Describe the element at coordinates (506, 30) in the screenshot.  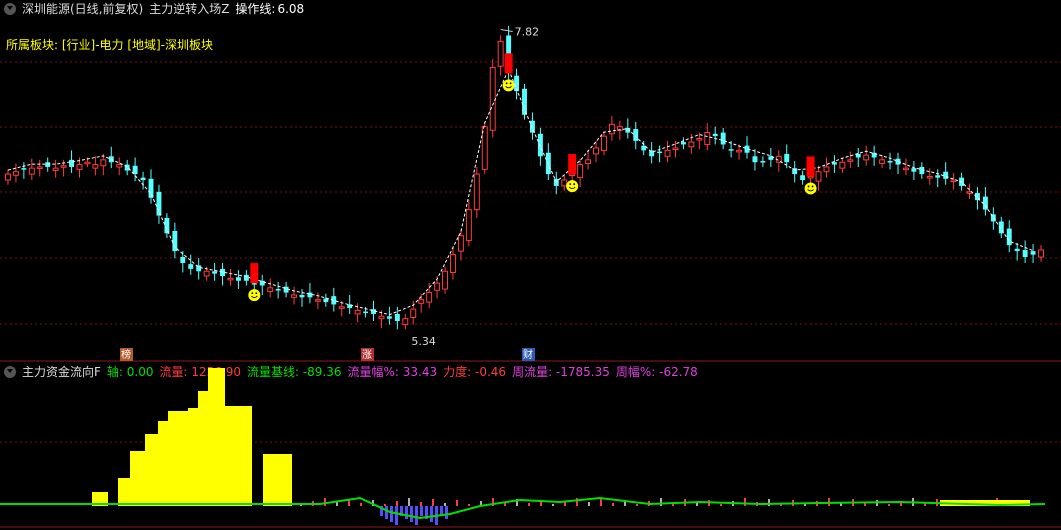
I see `high-pointer` at that location.